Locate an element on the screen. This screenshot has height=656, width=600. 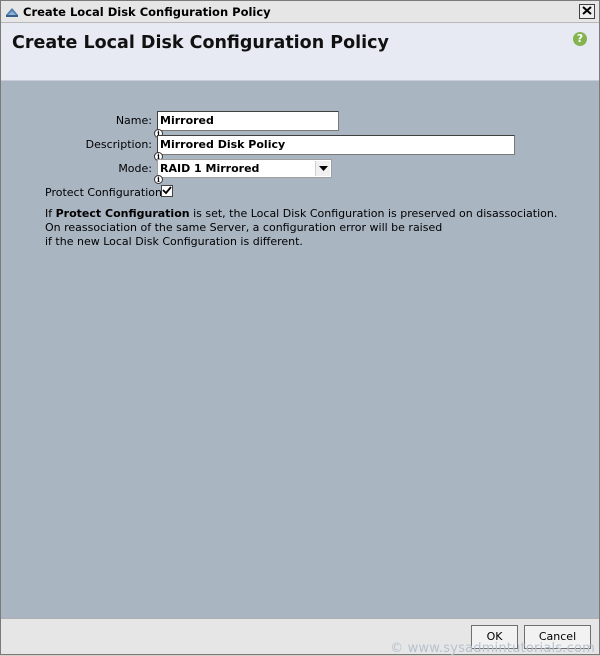
dialog-header: Create Local Disk Configuration Policy ? is located at coordinates (300, 52).